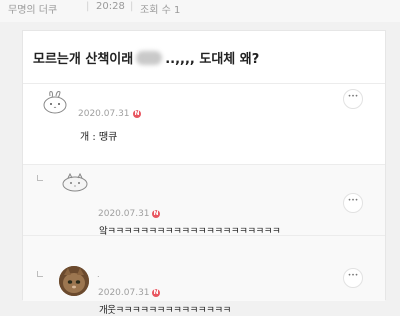 Image resolution: width=400 pixels, height=316 pixels. I want to click on author-name: 무명의 더쿠, so click(33, 10).